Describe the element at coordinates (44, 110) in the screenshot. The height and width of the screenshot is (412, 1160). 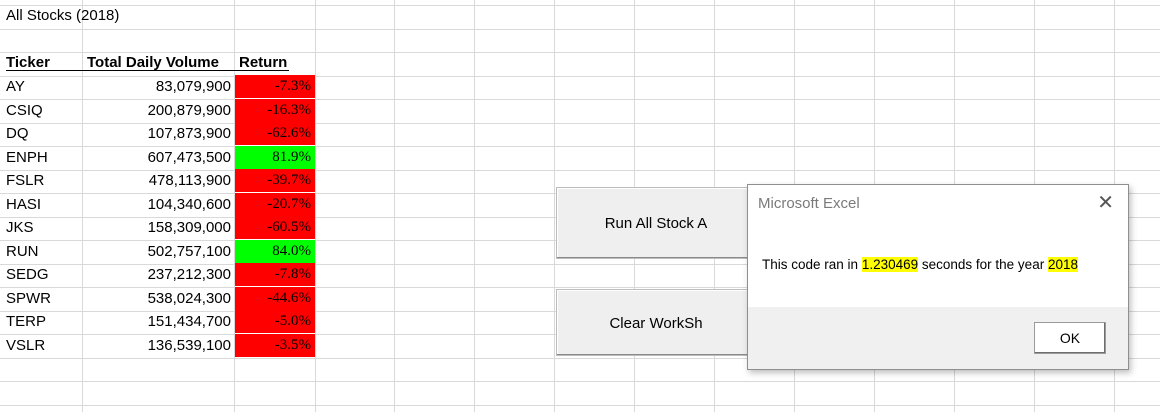
I see `ticker-cell: CSIQ` at that location.